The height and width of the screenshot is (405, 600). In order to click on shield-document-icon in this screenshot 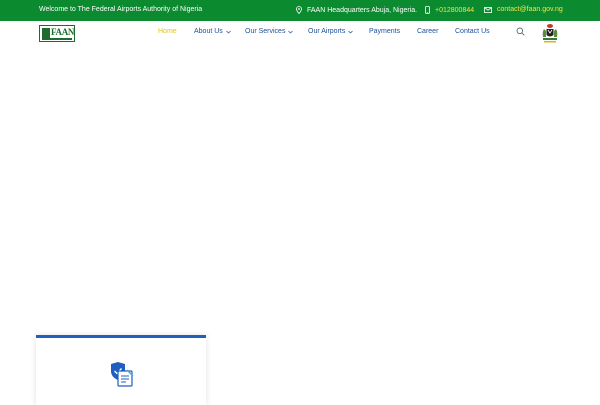, I will do `click(122, 374)`.